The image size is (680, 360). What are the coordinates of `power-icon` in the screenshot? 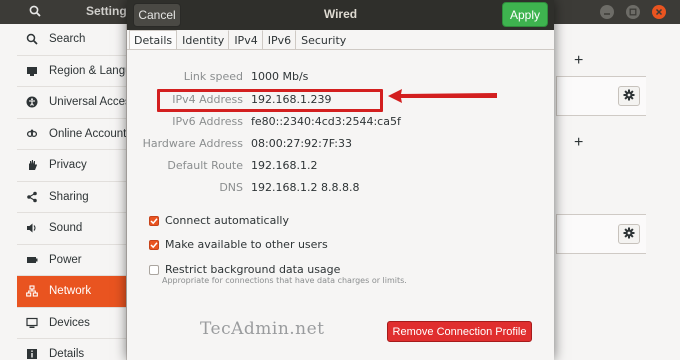 It's located at (32, 260).